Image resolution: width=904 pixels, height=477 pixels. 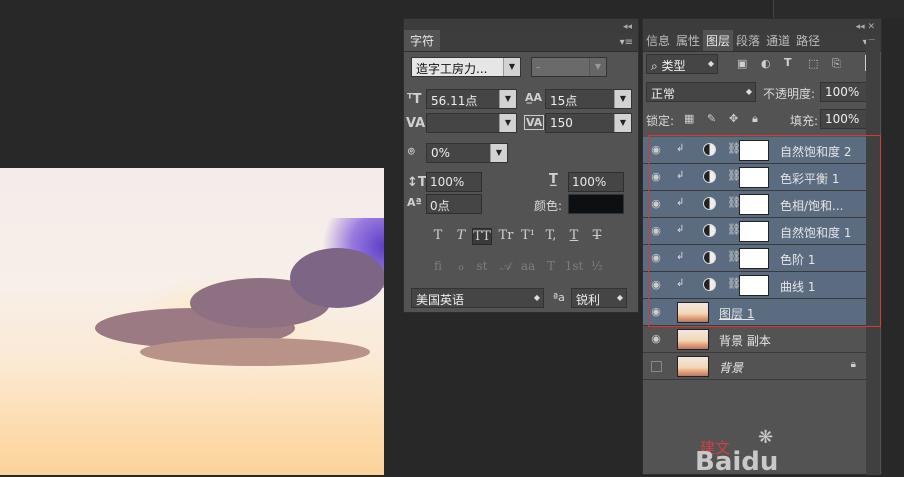 I want to click on layer-row: 背景 🔒︎, so click(x=755, y=366).